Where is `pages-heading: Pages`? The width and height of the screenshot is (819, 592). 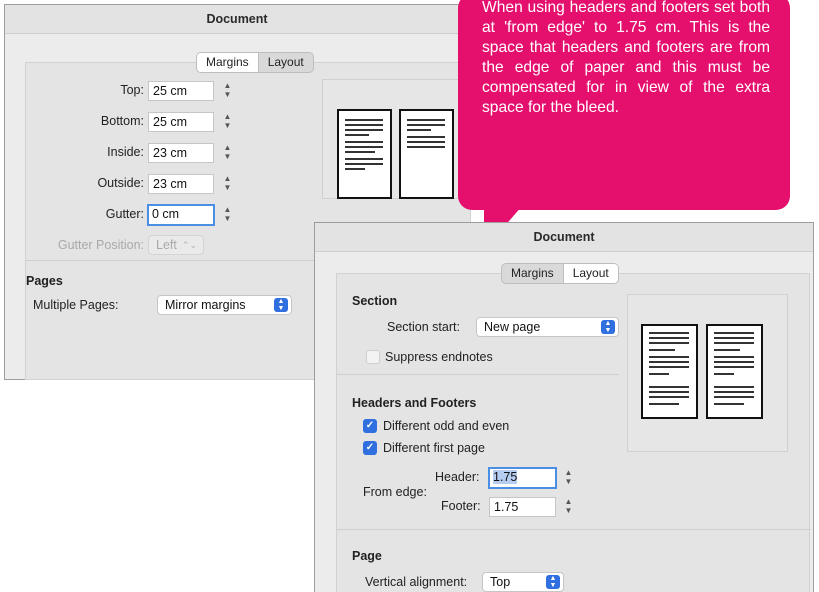
pages-heading: Pages is located at coordinates (44, 281).